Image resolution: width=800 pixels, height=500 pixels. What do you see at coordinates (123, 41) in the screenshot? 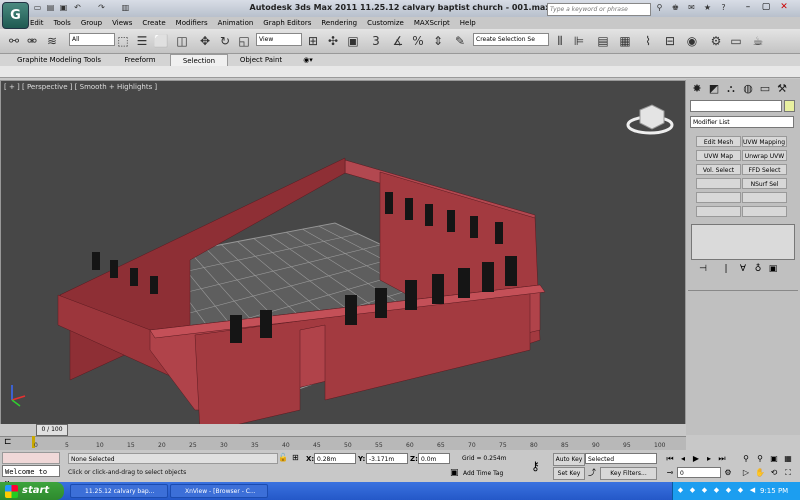
I see `select-object-icon: ⬚` at bounding box center [123, 41].